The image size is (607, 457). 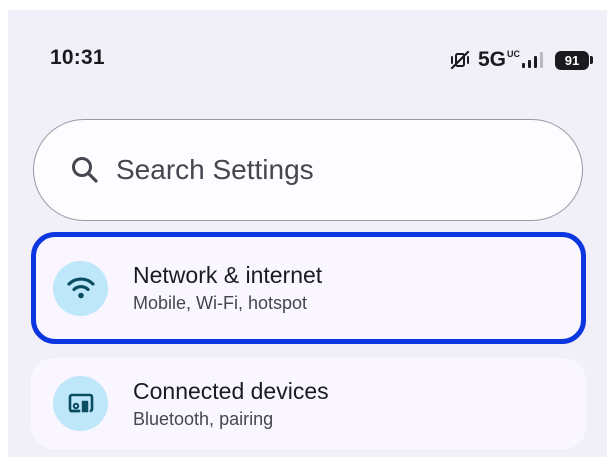 I want to click on settings-item-subtitle: Bluetooth, pairing, so click(x=203, y=418).